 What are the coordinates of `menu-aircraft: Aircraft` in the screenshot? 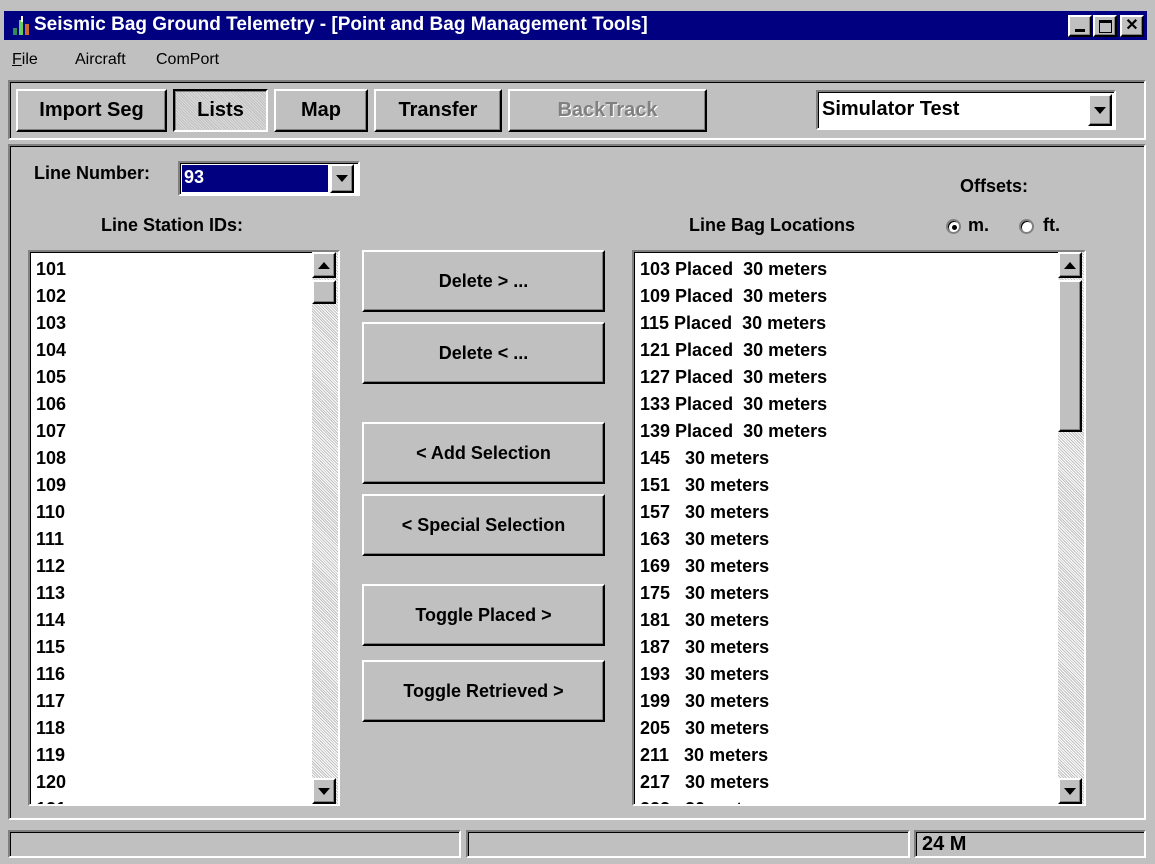 It's located at (100, 60).